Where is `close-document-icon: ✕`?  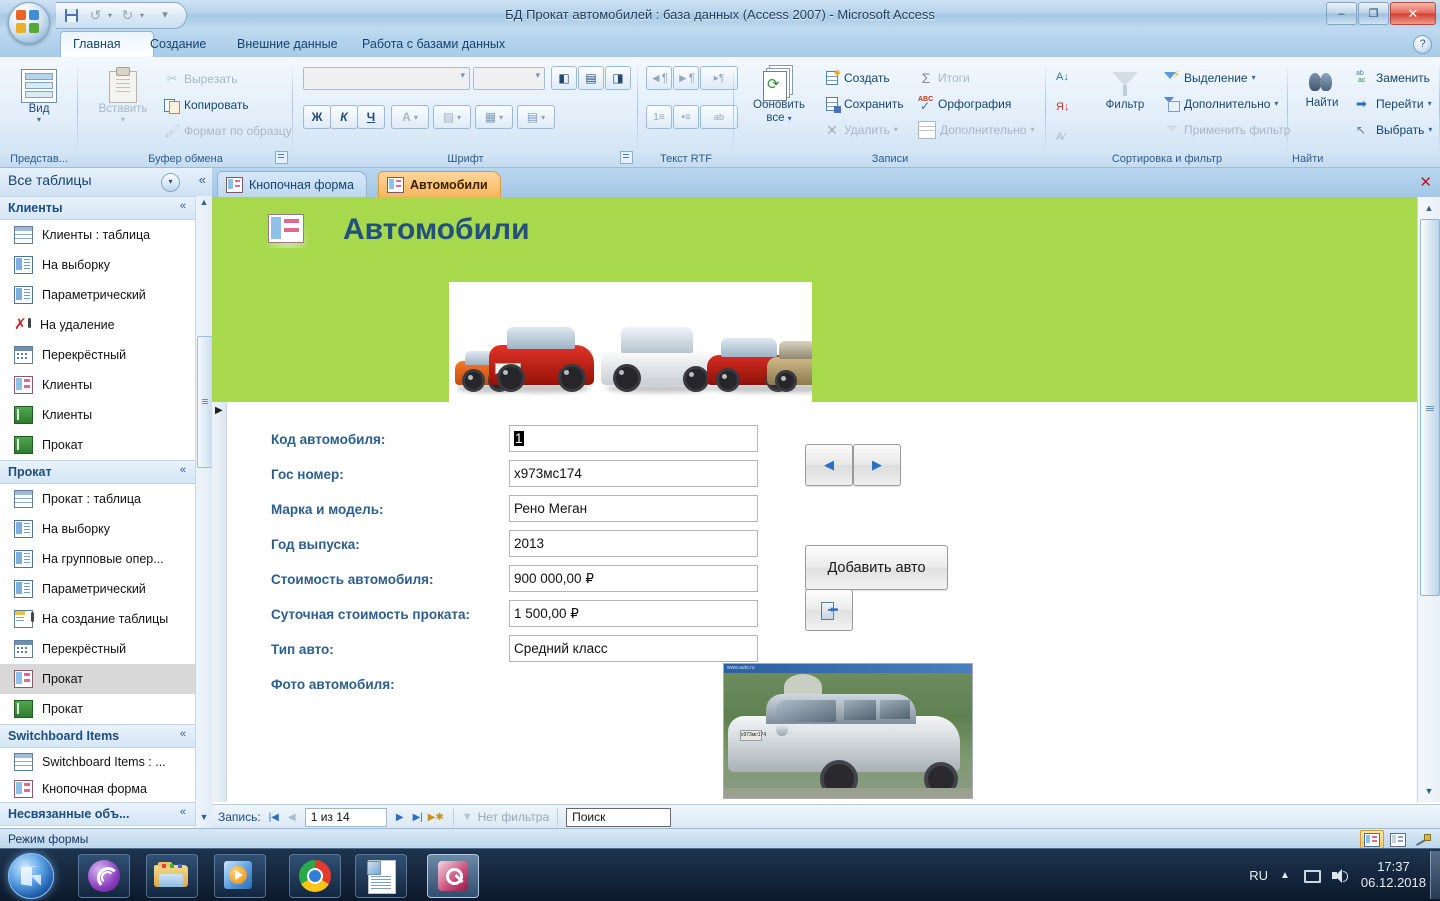
close-document-icon: ✕ is located at coordinates (1425, 182).